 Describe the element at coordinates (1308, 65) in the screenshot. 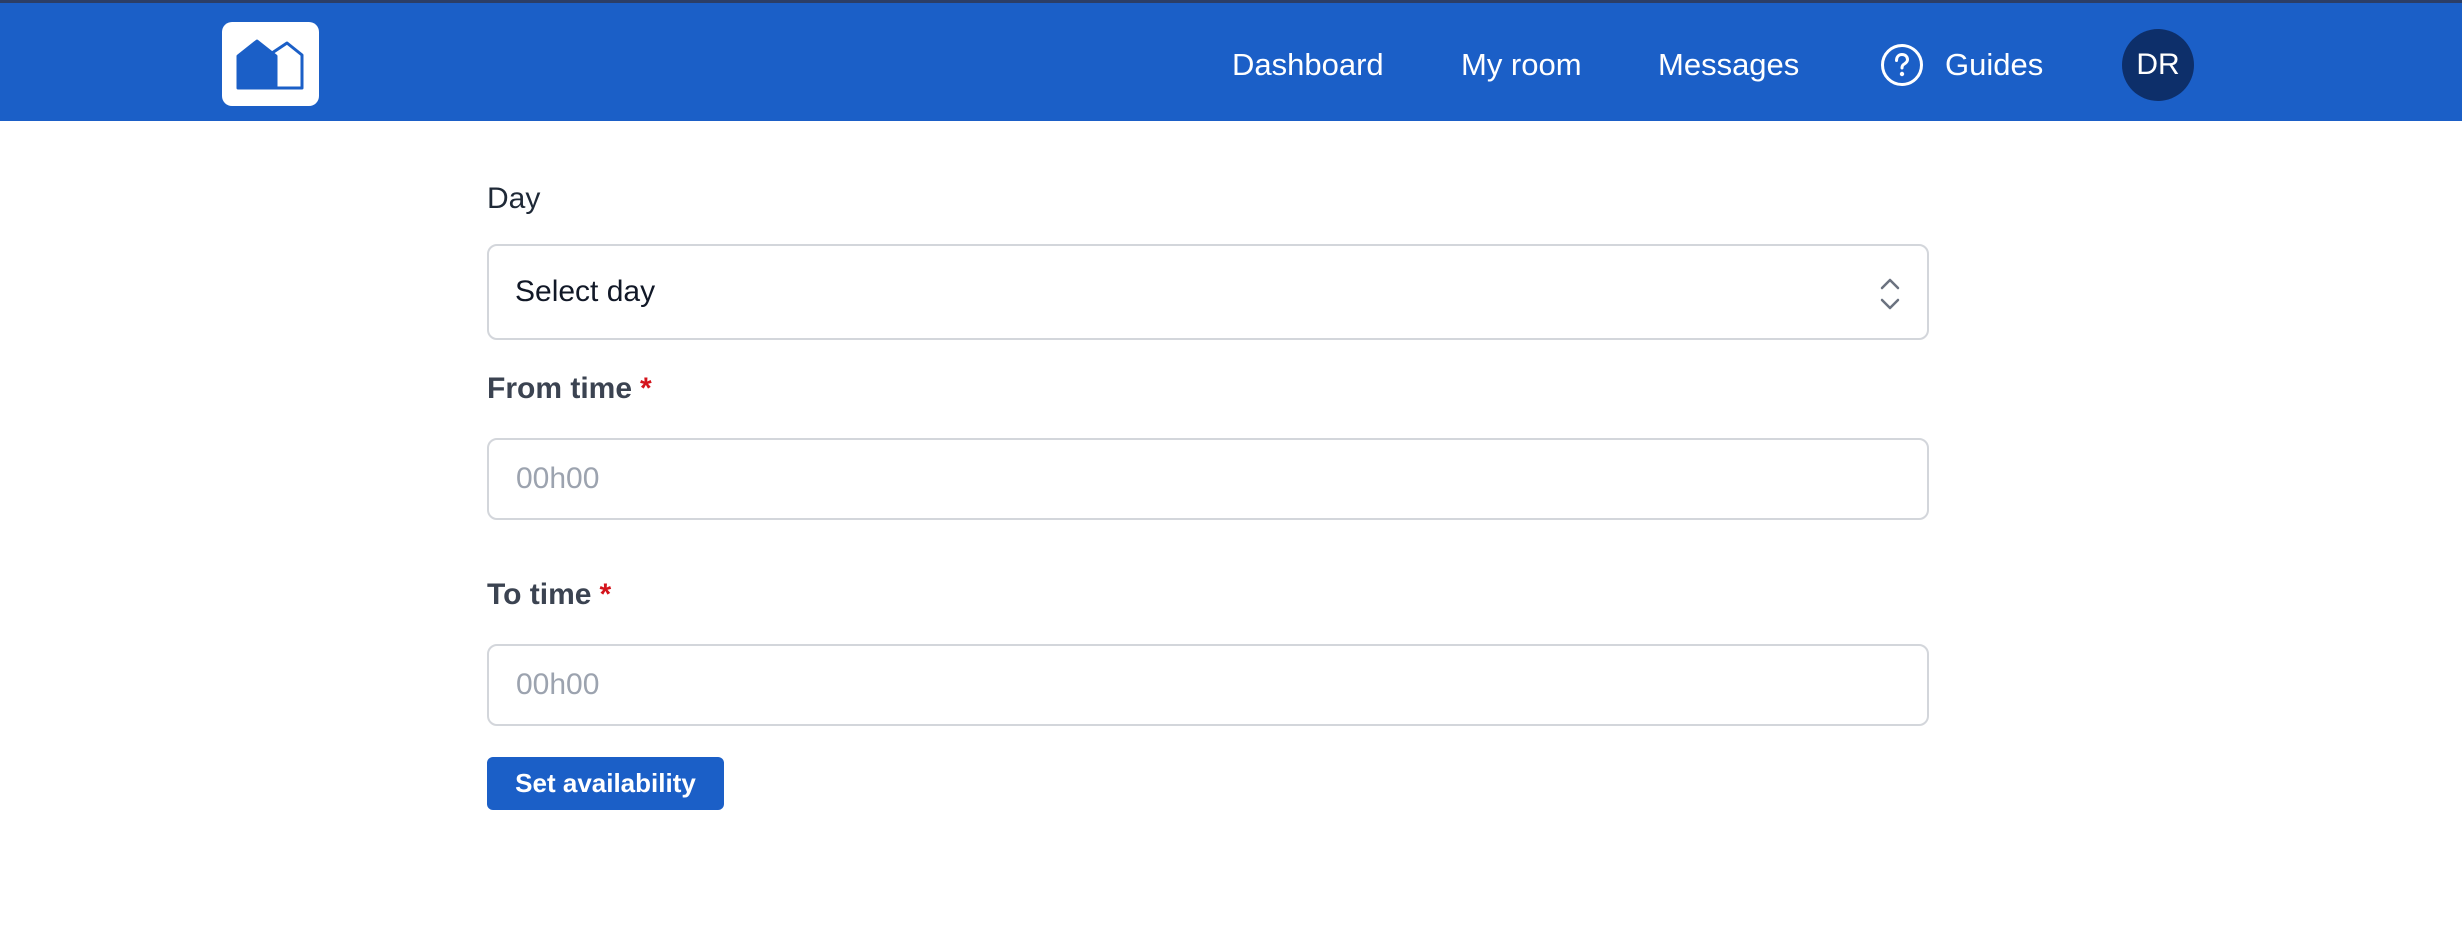

I see `nav-dashboard-link: Dashboard` at that location.